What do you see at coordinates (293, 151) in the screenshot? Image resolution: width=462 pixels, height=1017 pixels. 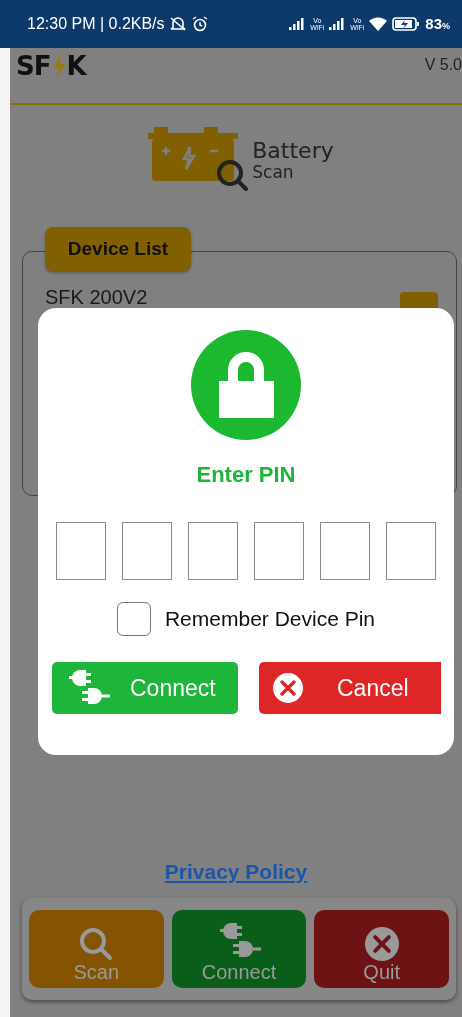 I see `app-title: Battery` at bounding box center [293, 151].